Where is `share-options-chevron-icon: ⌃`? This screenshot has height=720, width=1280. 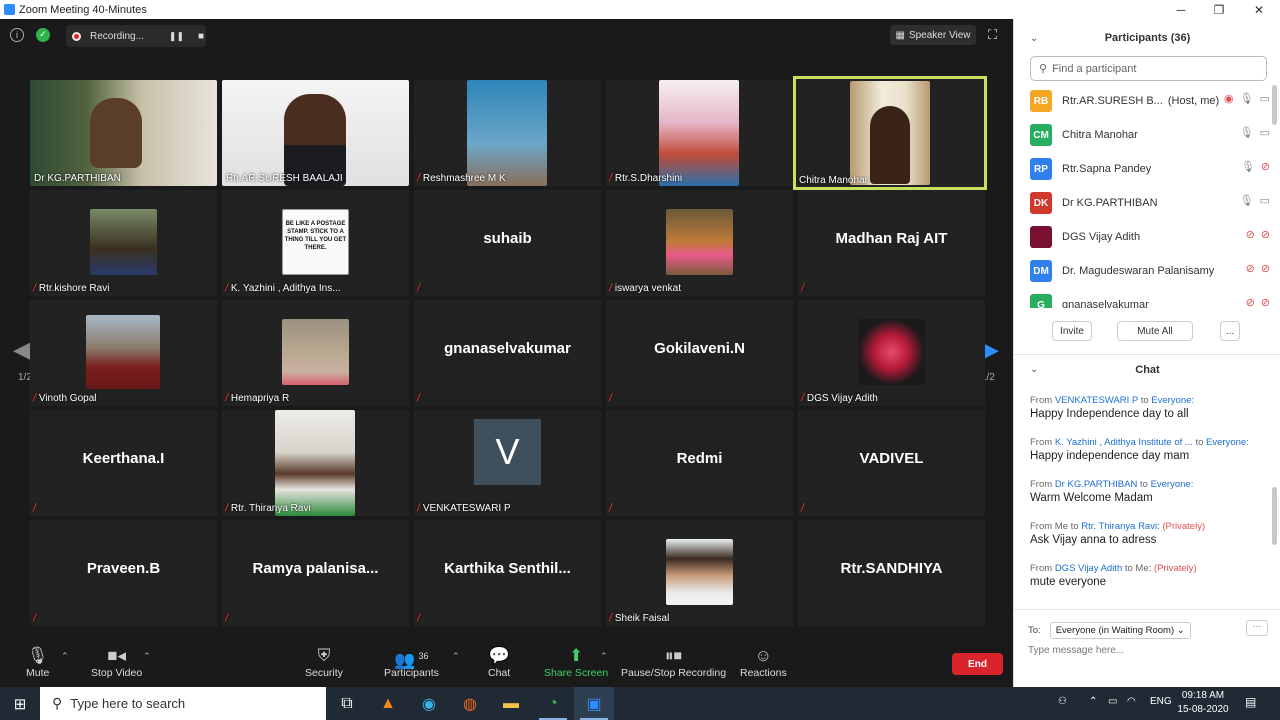
share-options-chevron-icon: ⌃ is located at coordinates (604, 656).